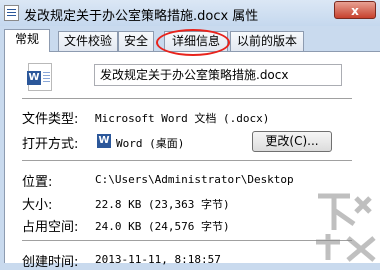 The height and width of the screenshot is (270, 380). Describe the element at coordinates (104, 141) in the screenshot. I see `word-app-icon: W` at that location.